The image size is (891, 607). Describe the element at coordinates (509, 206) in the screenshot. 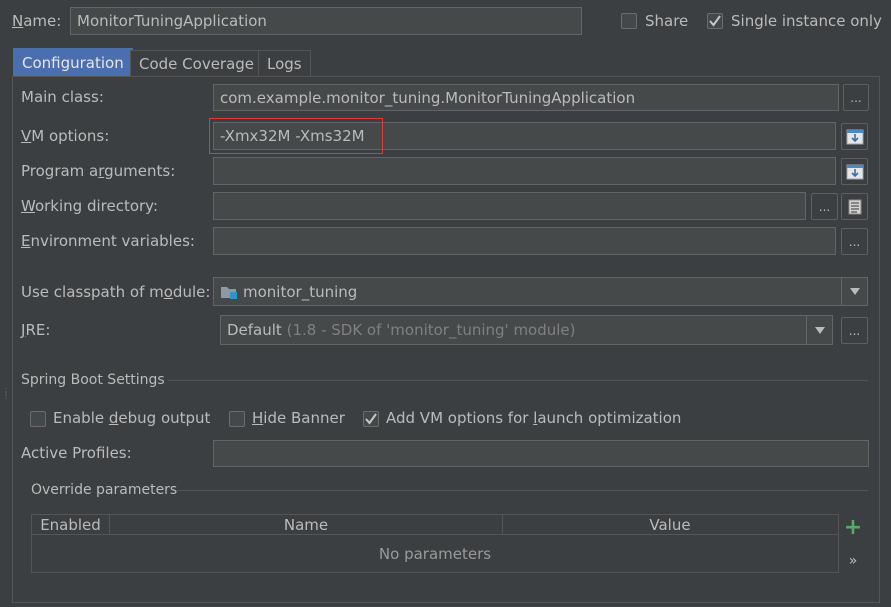

I see `working-directory-input` at that location.